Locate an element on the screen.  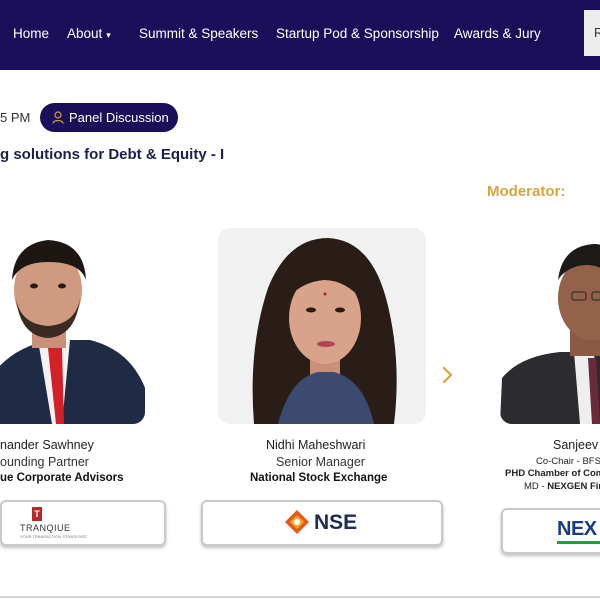
tranqiue-logo-mark: T is located at coordinates (37, 514).